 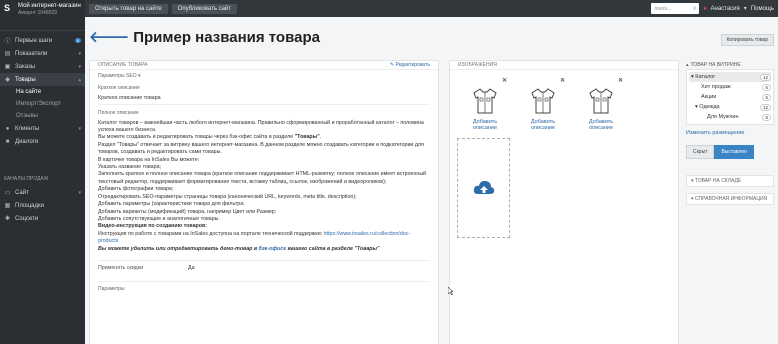 I want to click on storefront-header: ▴ ТОВАР НА ВИТРИНЕ, so click(x=730, y=64).